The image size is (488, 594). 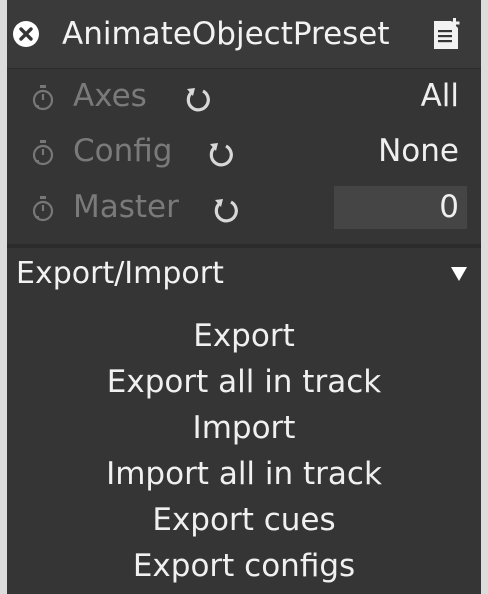 What do you see at coordinates (244, 97) in the screenshot?
I see `param-row-axes: Axes All` at bounding box center [244, 97].